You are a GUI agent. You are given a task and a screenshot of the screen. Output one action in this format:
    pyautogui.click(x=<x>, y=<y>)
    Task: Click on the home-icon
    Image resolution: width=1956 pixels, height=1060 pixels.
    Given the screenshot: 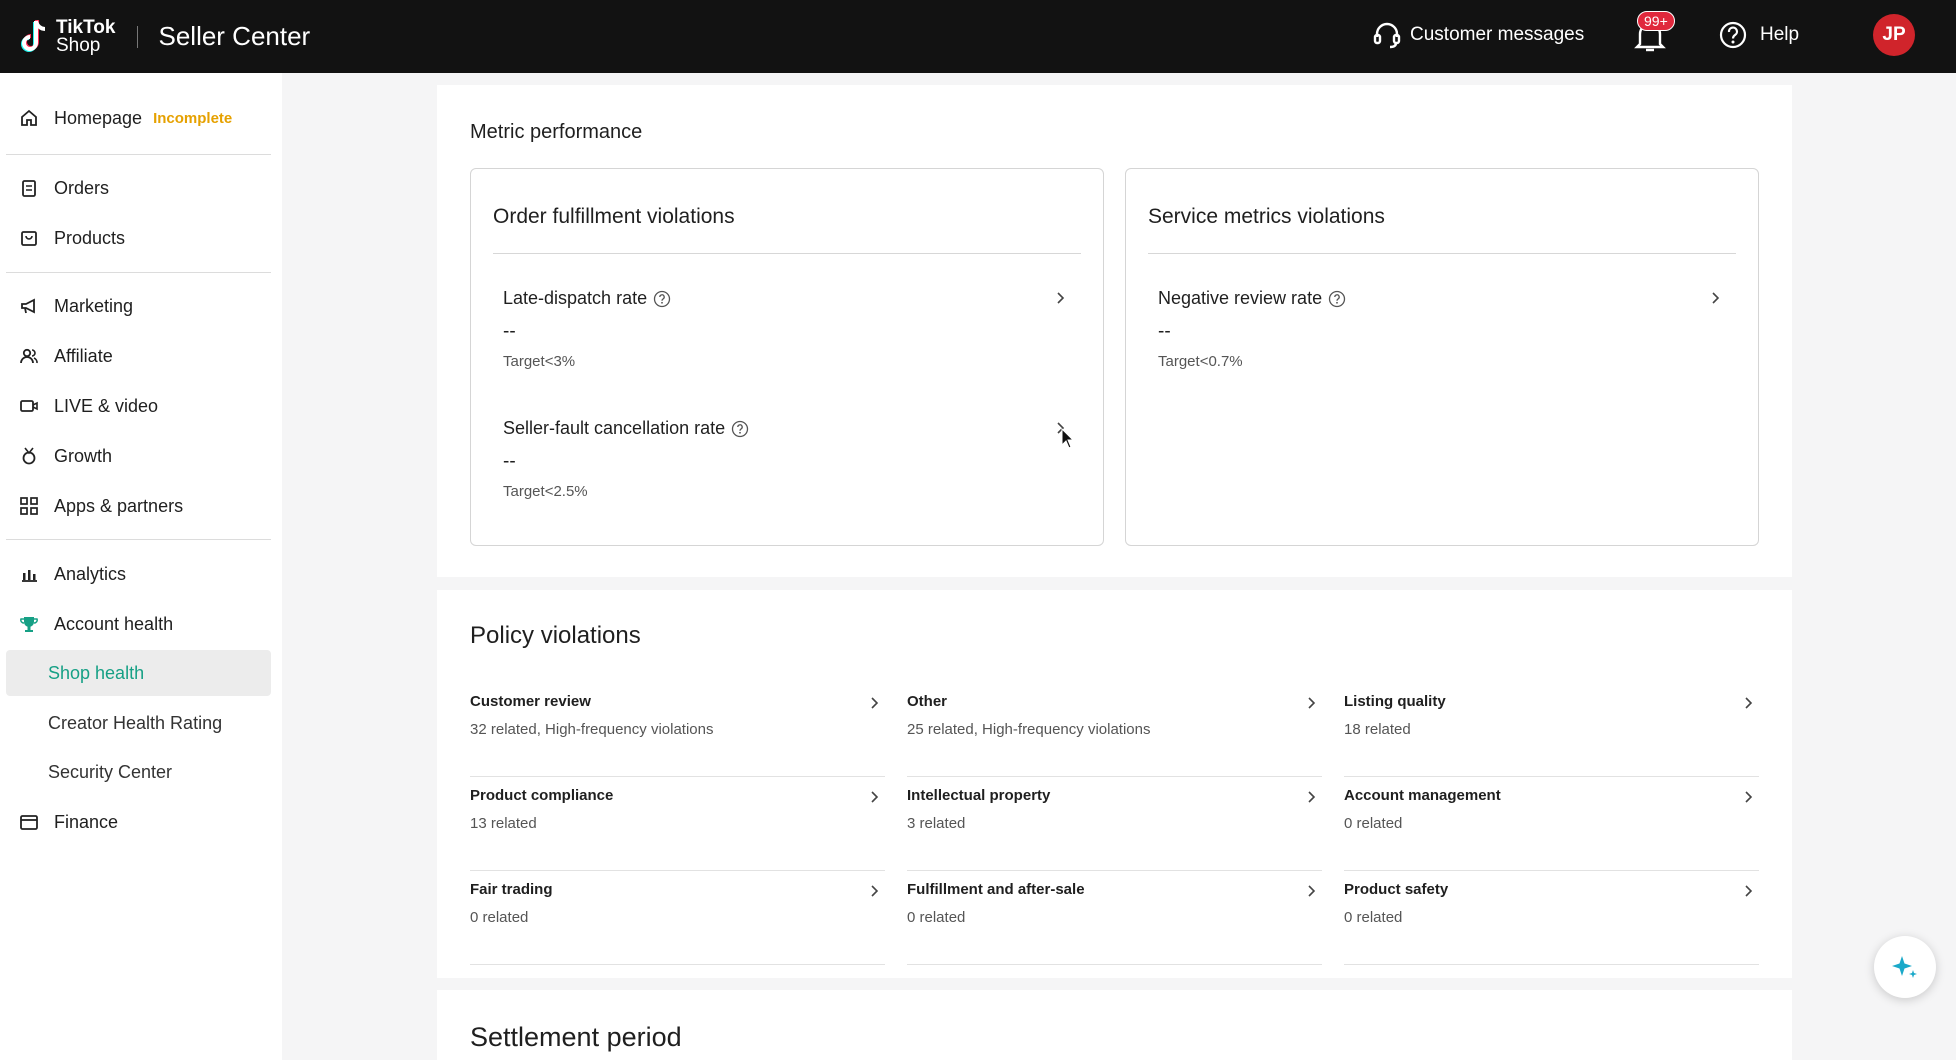 What is the action you would take?
    pyautogui.click(x=29, y=118)
    